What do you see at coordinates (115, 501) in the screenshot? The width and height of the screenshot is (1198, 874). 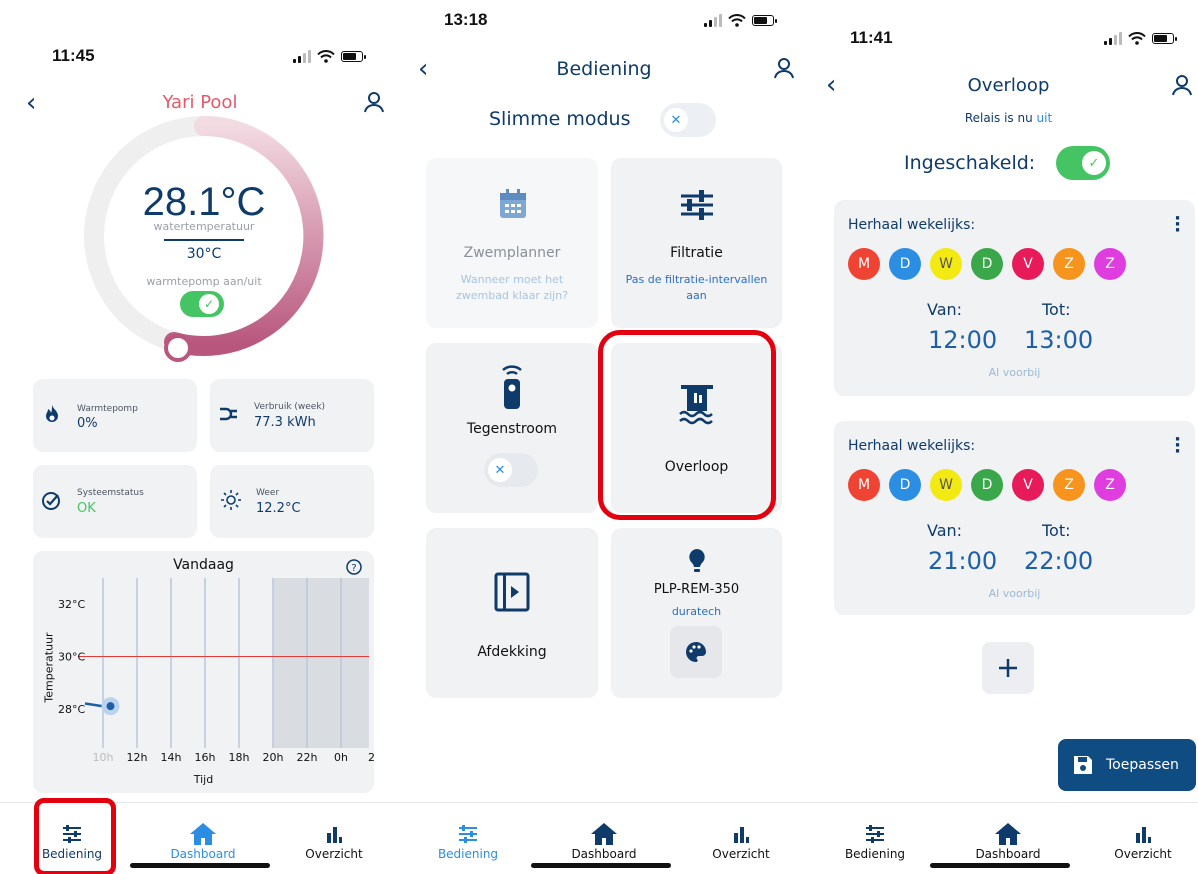 I see `stat-card-systeemstatus: Systeemstatus OK` at bounding box center [115, 501].